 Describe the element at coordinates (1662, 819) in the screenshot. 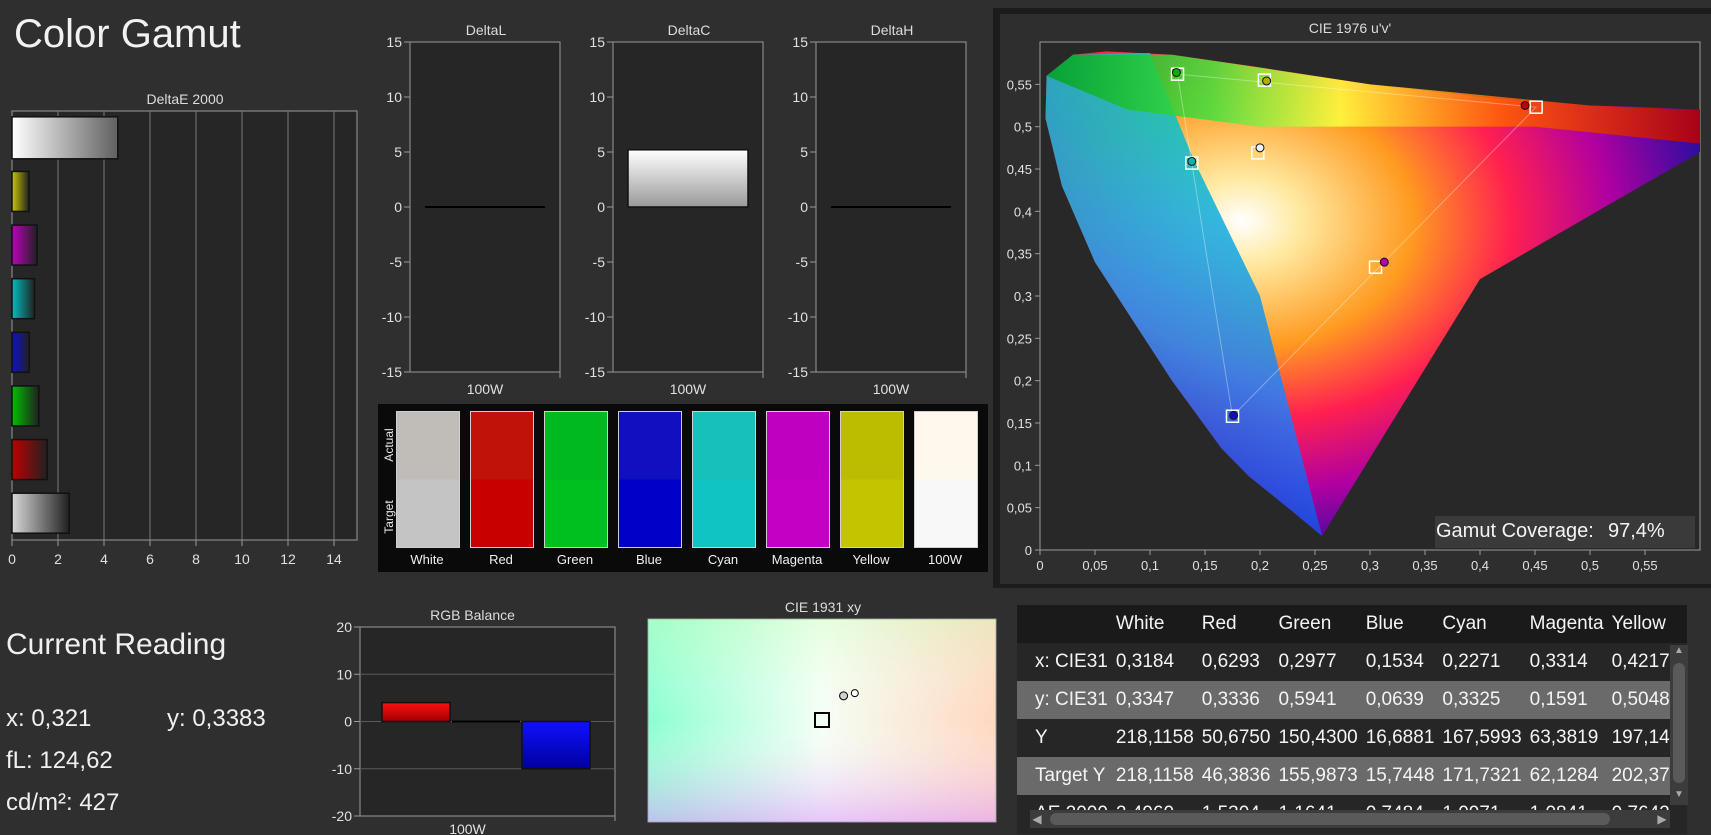

I see `scroll-right-arrow: ▶` at that location.